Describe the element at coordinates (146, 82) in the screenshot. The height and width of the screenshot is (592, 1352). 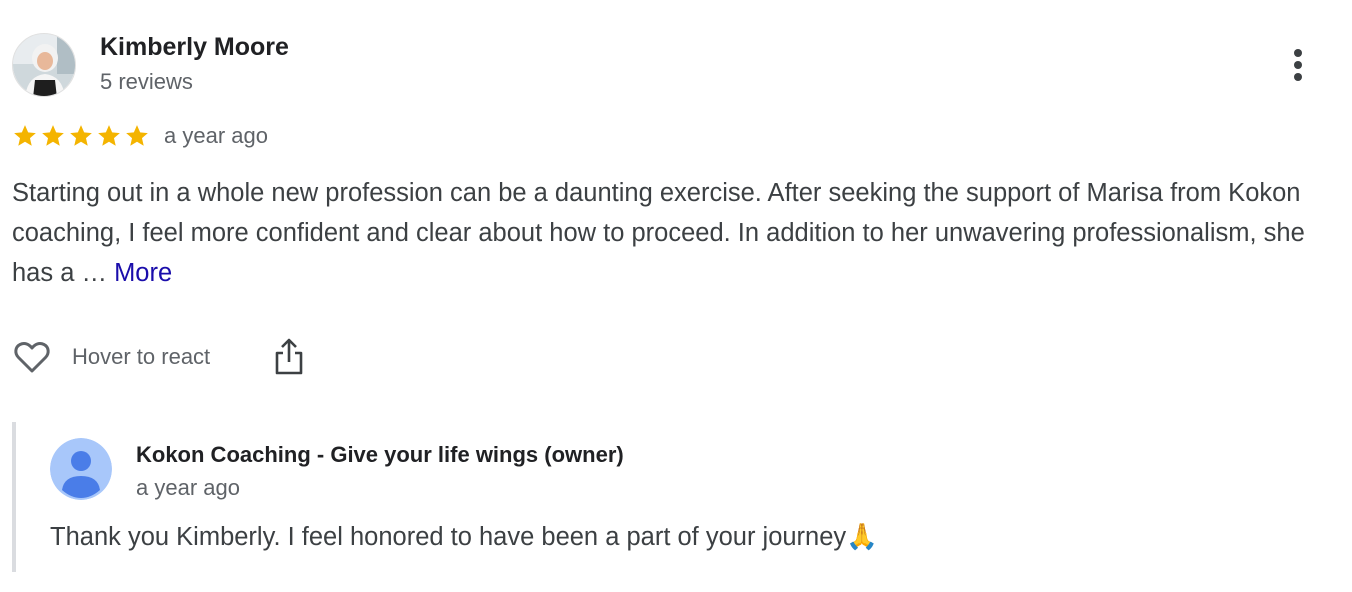
I see `reviewer-review-count: 5 reviews` at that location.